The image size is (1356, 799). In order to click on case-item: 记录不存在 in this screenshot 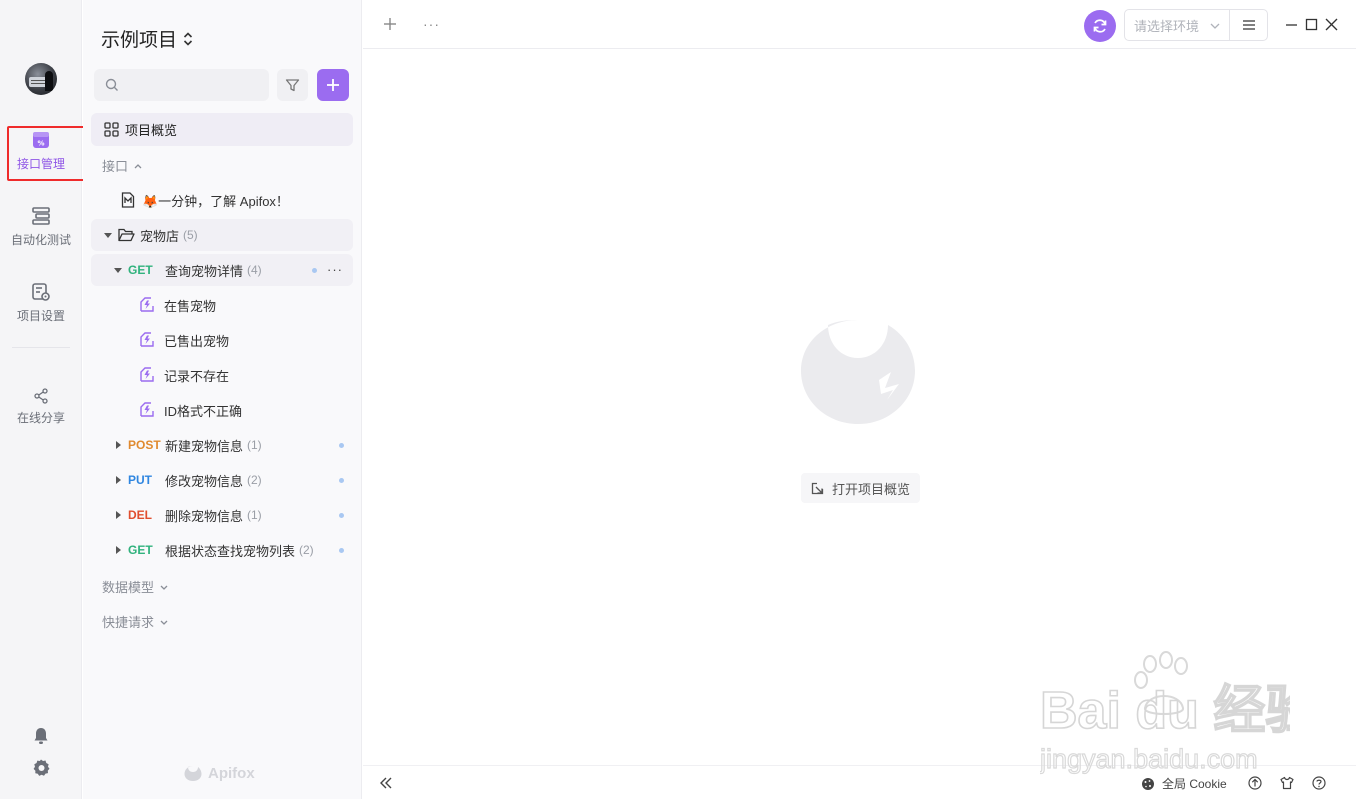, I will do `click(222, 375)`.